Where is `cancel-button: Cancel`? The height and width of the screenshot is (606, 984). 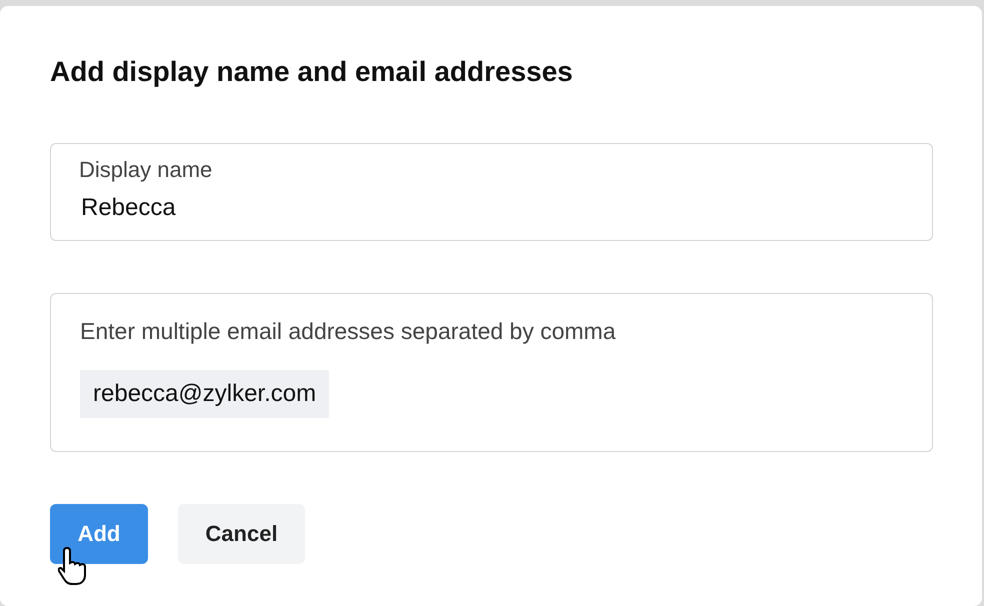
cancel-button: Cancel is located at coordinates (241, 534).